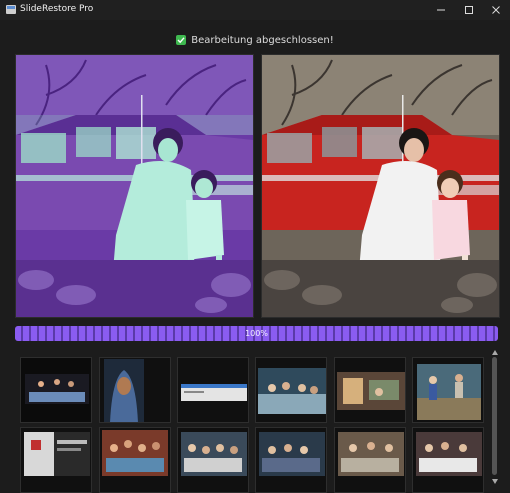  I want to click on scroll-up-icon, so click(494, 352).